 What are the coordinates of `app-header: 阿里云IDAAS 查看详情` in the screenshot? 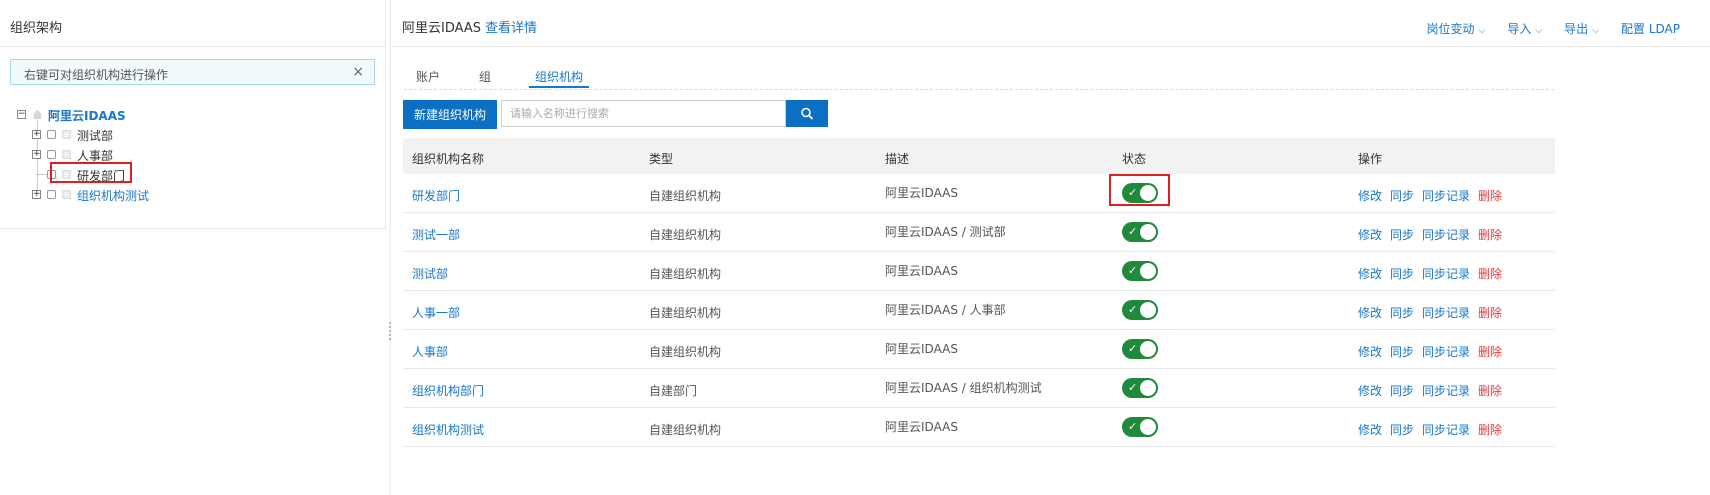 It's located at (469, 26).